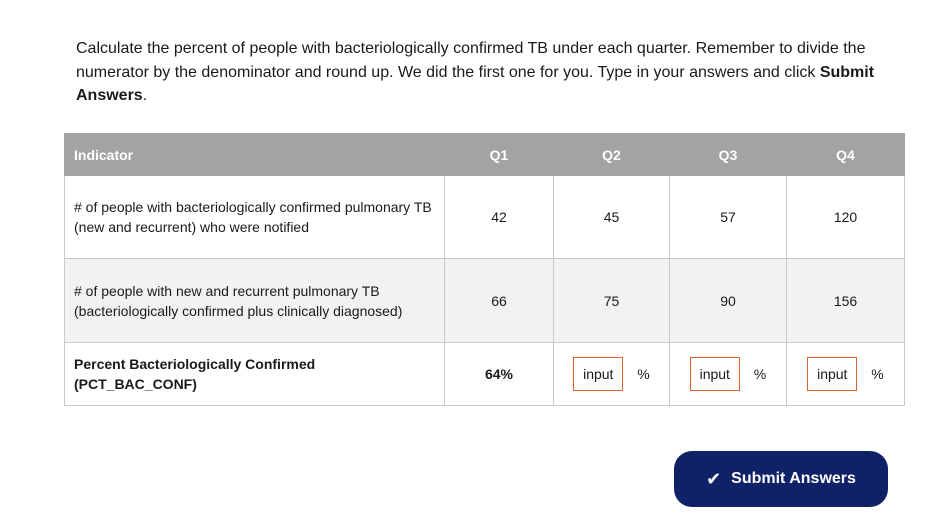 The image size is (940, 528). I want to click on header-q2: Q2, so click(611, 154).